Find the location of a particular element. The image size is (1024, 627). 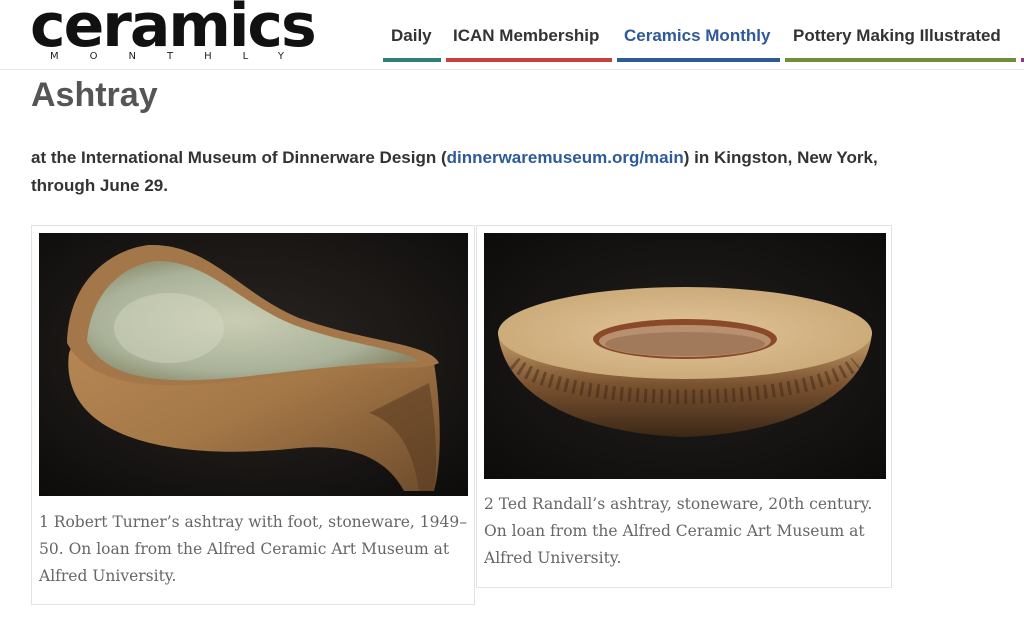

nav-pottery-making-illustrated: Pottery Making Illustrated is located at coordinates (897, 36).